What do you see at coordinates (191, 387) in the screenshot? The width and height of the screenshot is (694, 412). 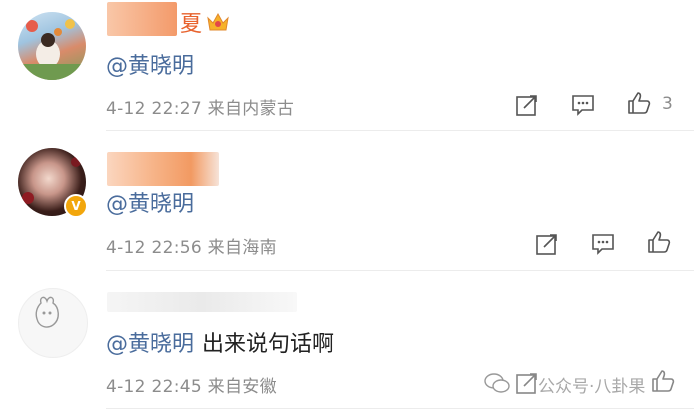 I see `comment-meta: 4-12 22:45 来自安徽` at bounding box center [191, 387].